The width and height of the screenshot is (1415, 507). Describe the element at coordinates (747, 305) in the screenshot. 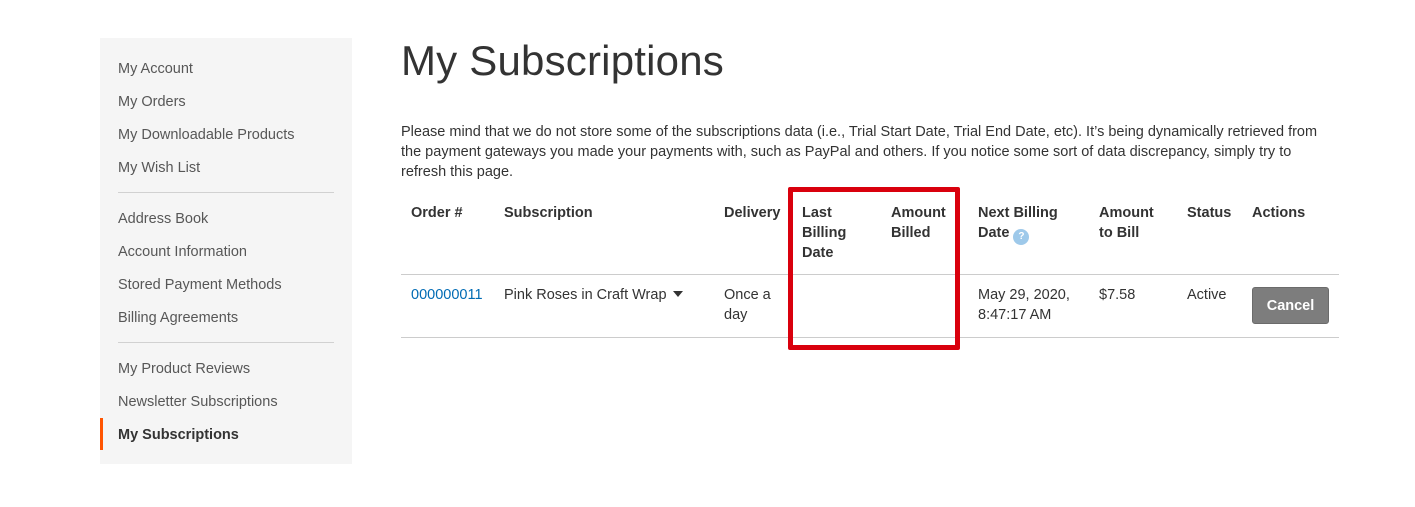

I see `delivery-cell: Once a day` at that location.